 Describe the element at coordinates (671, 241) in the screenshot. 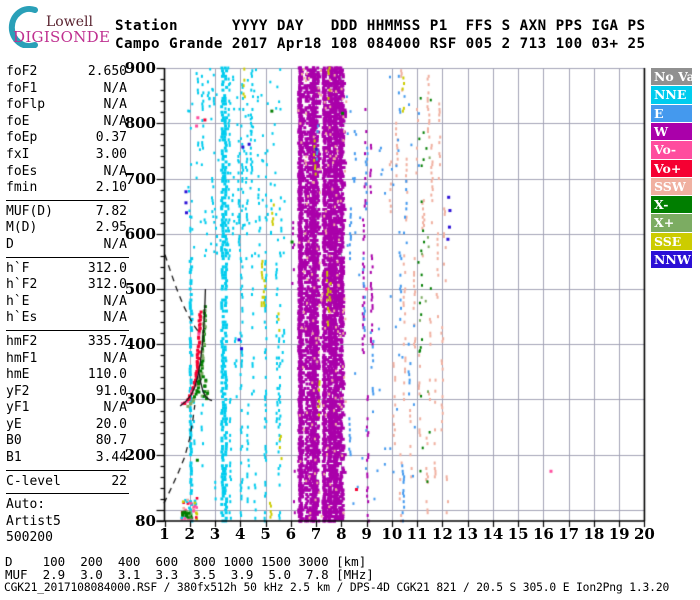

I see `legend-item-sse: SSE` at that location.